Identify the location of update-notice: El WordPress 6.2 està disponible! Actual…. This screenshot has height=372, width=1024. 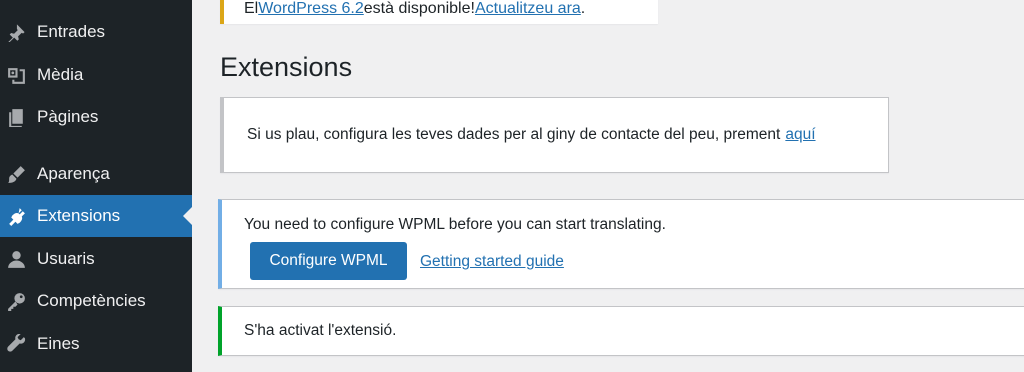
(439, 12).